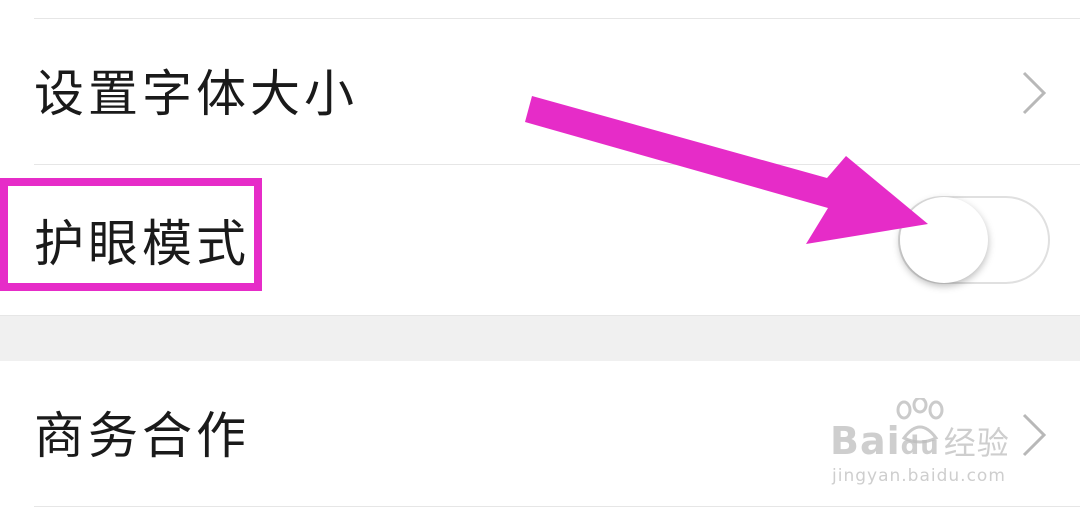 The image size is (1080, 516). What do you see at coordinates (142, 436) in the screenshot?
I see `settings-item-label: 商务合作` at bounding box center [142, 436].